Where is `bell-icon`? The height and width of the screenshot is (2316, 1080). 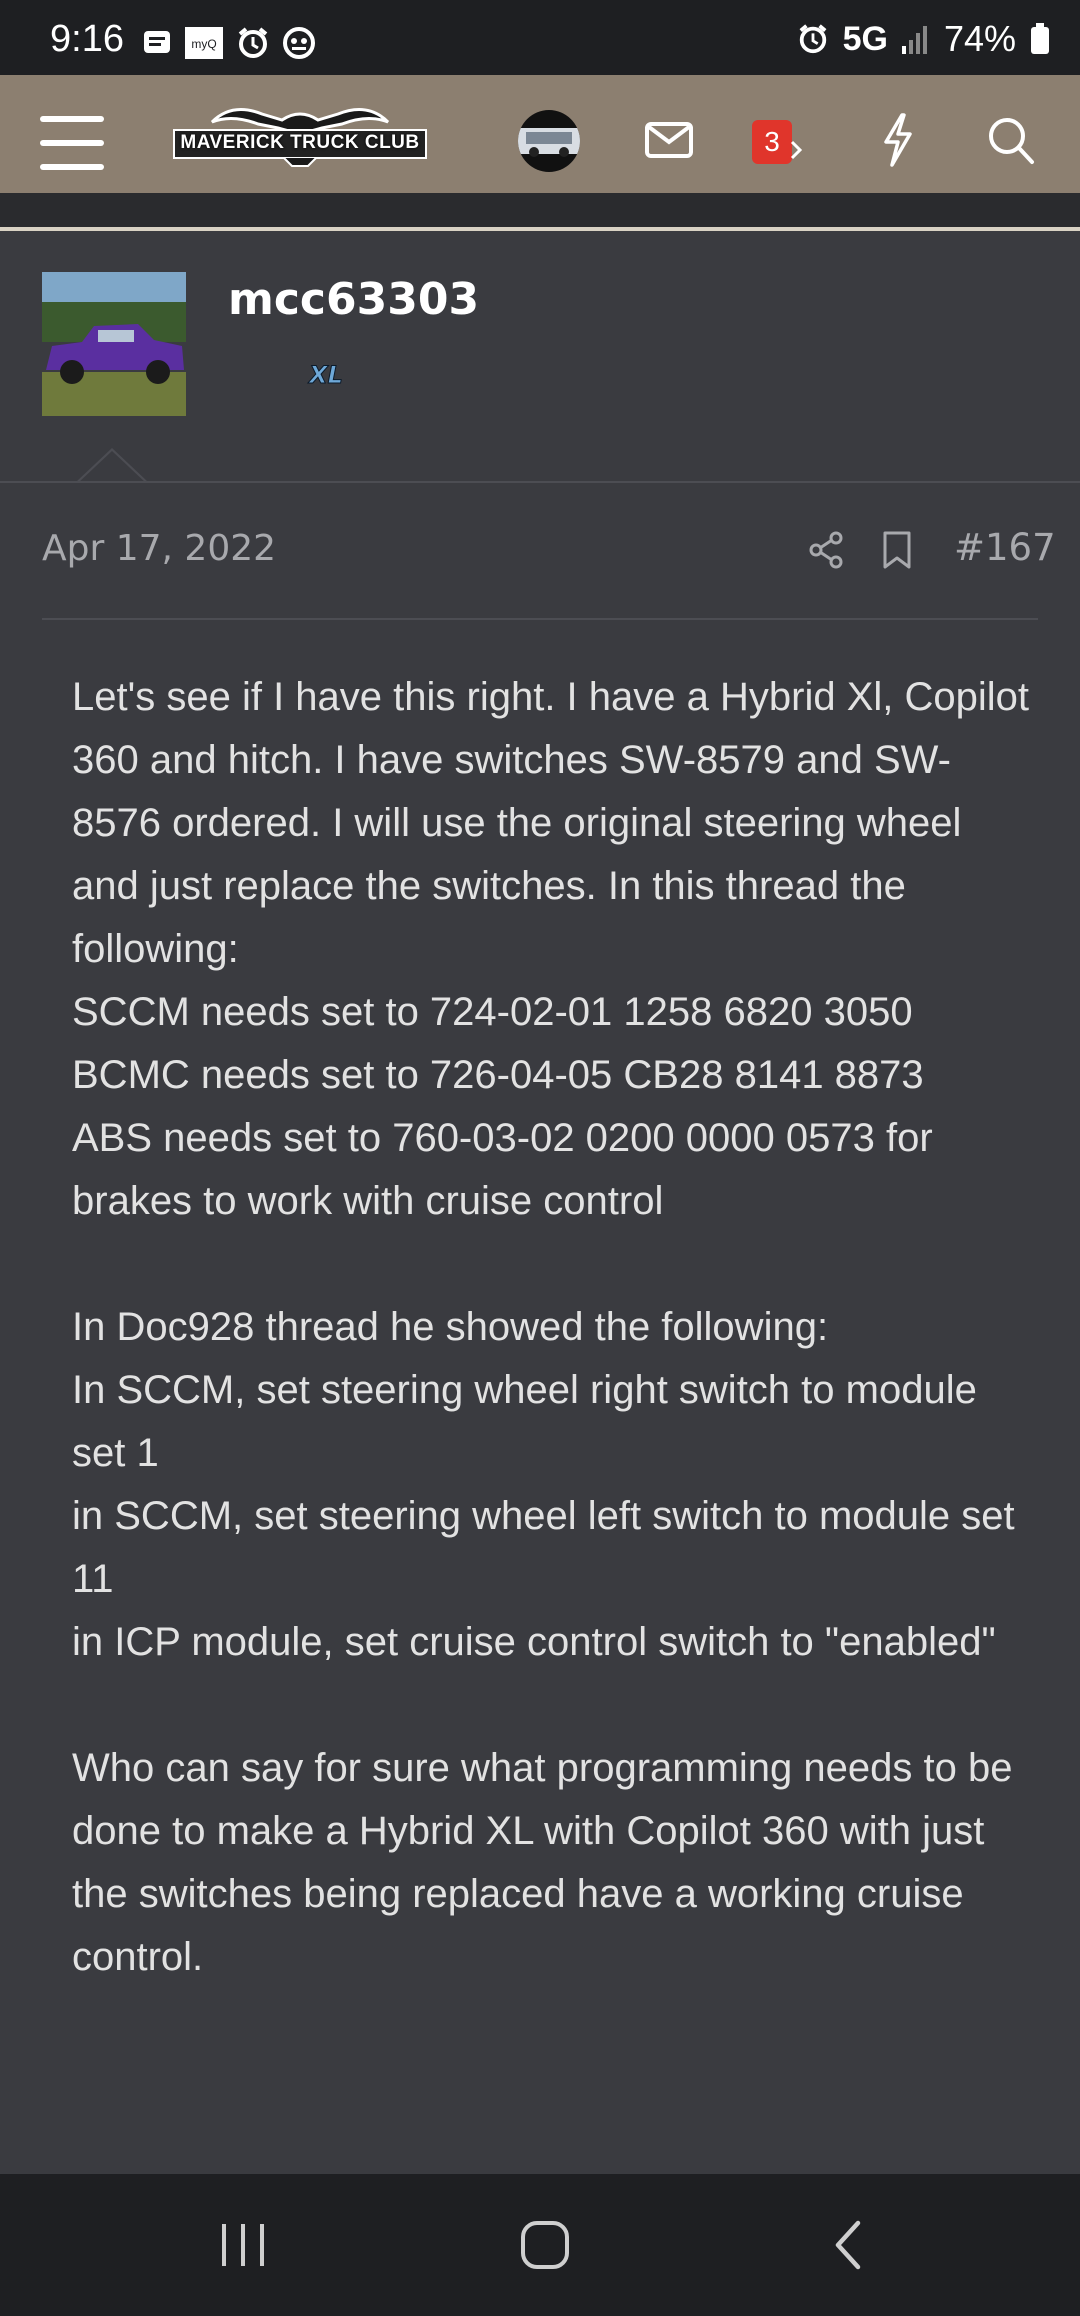
bell-icon is located at coordinates (797, 150).